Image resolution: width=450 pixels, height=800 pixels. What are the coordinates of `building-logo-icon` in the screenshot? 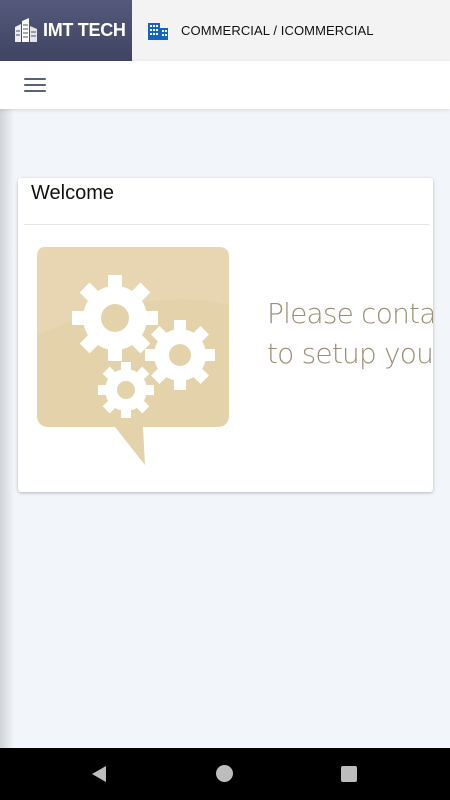 It's located at (26, 29).